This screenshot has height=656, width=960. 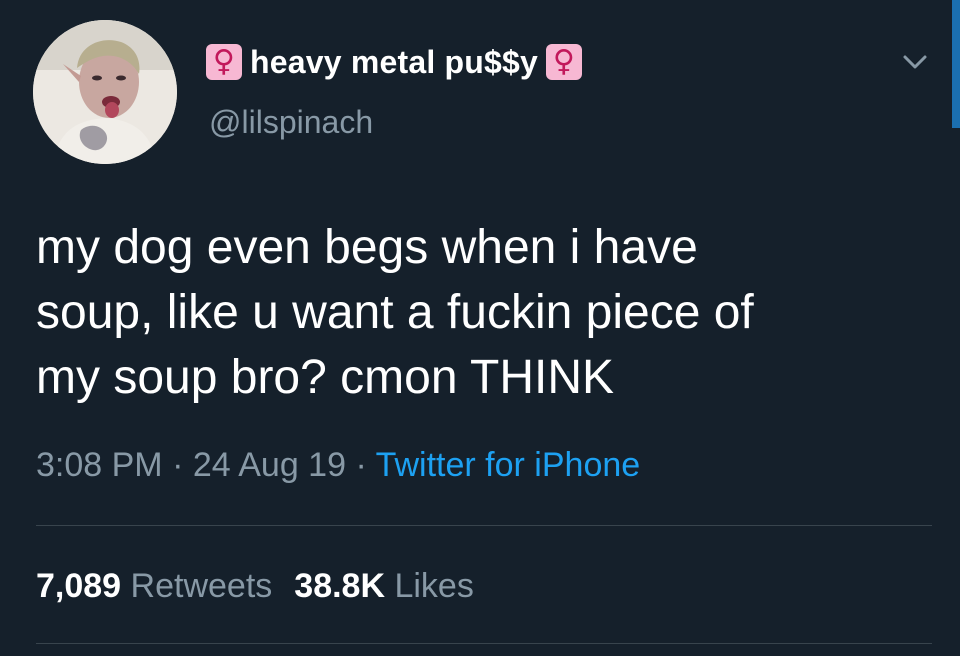 What do you see at coordinates (508, 465) in the screenshot?
I see `tweet-source-link: Twitter for iPhone` at bounding box center [508, 465].